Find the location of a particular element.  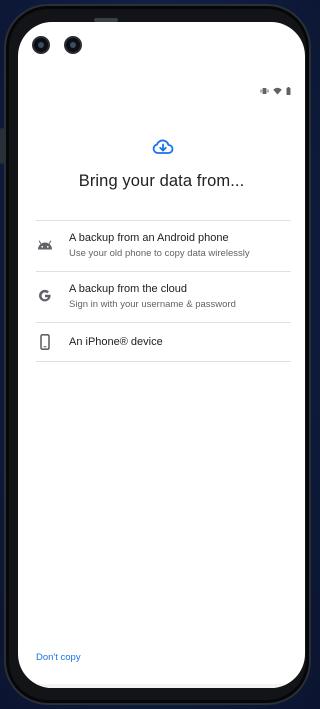

option-iphone-device: An iPhone® device is located at coordinates (163, 342).